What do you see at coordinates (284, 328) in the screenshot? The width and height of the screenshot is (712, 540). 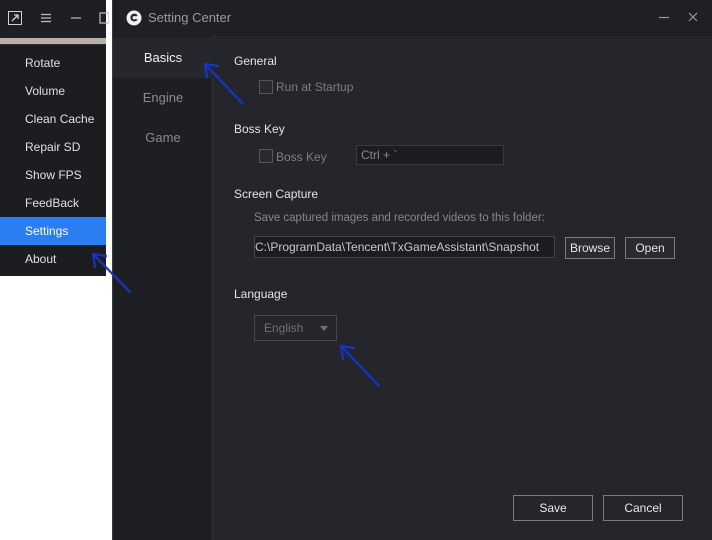 I see `language-selected-value: English` at bounding box center [284, 328].